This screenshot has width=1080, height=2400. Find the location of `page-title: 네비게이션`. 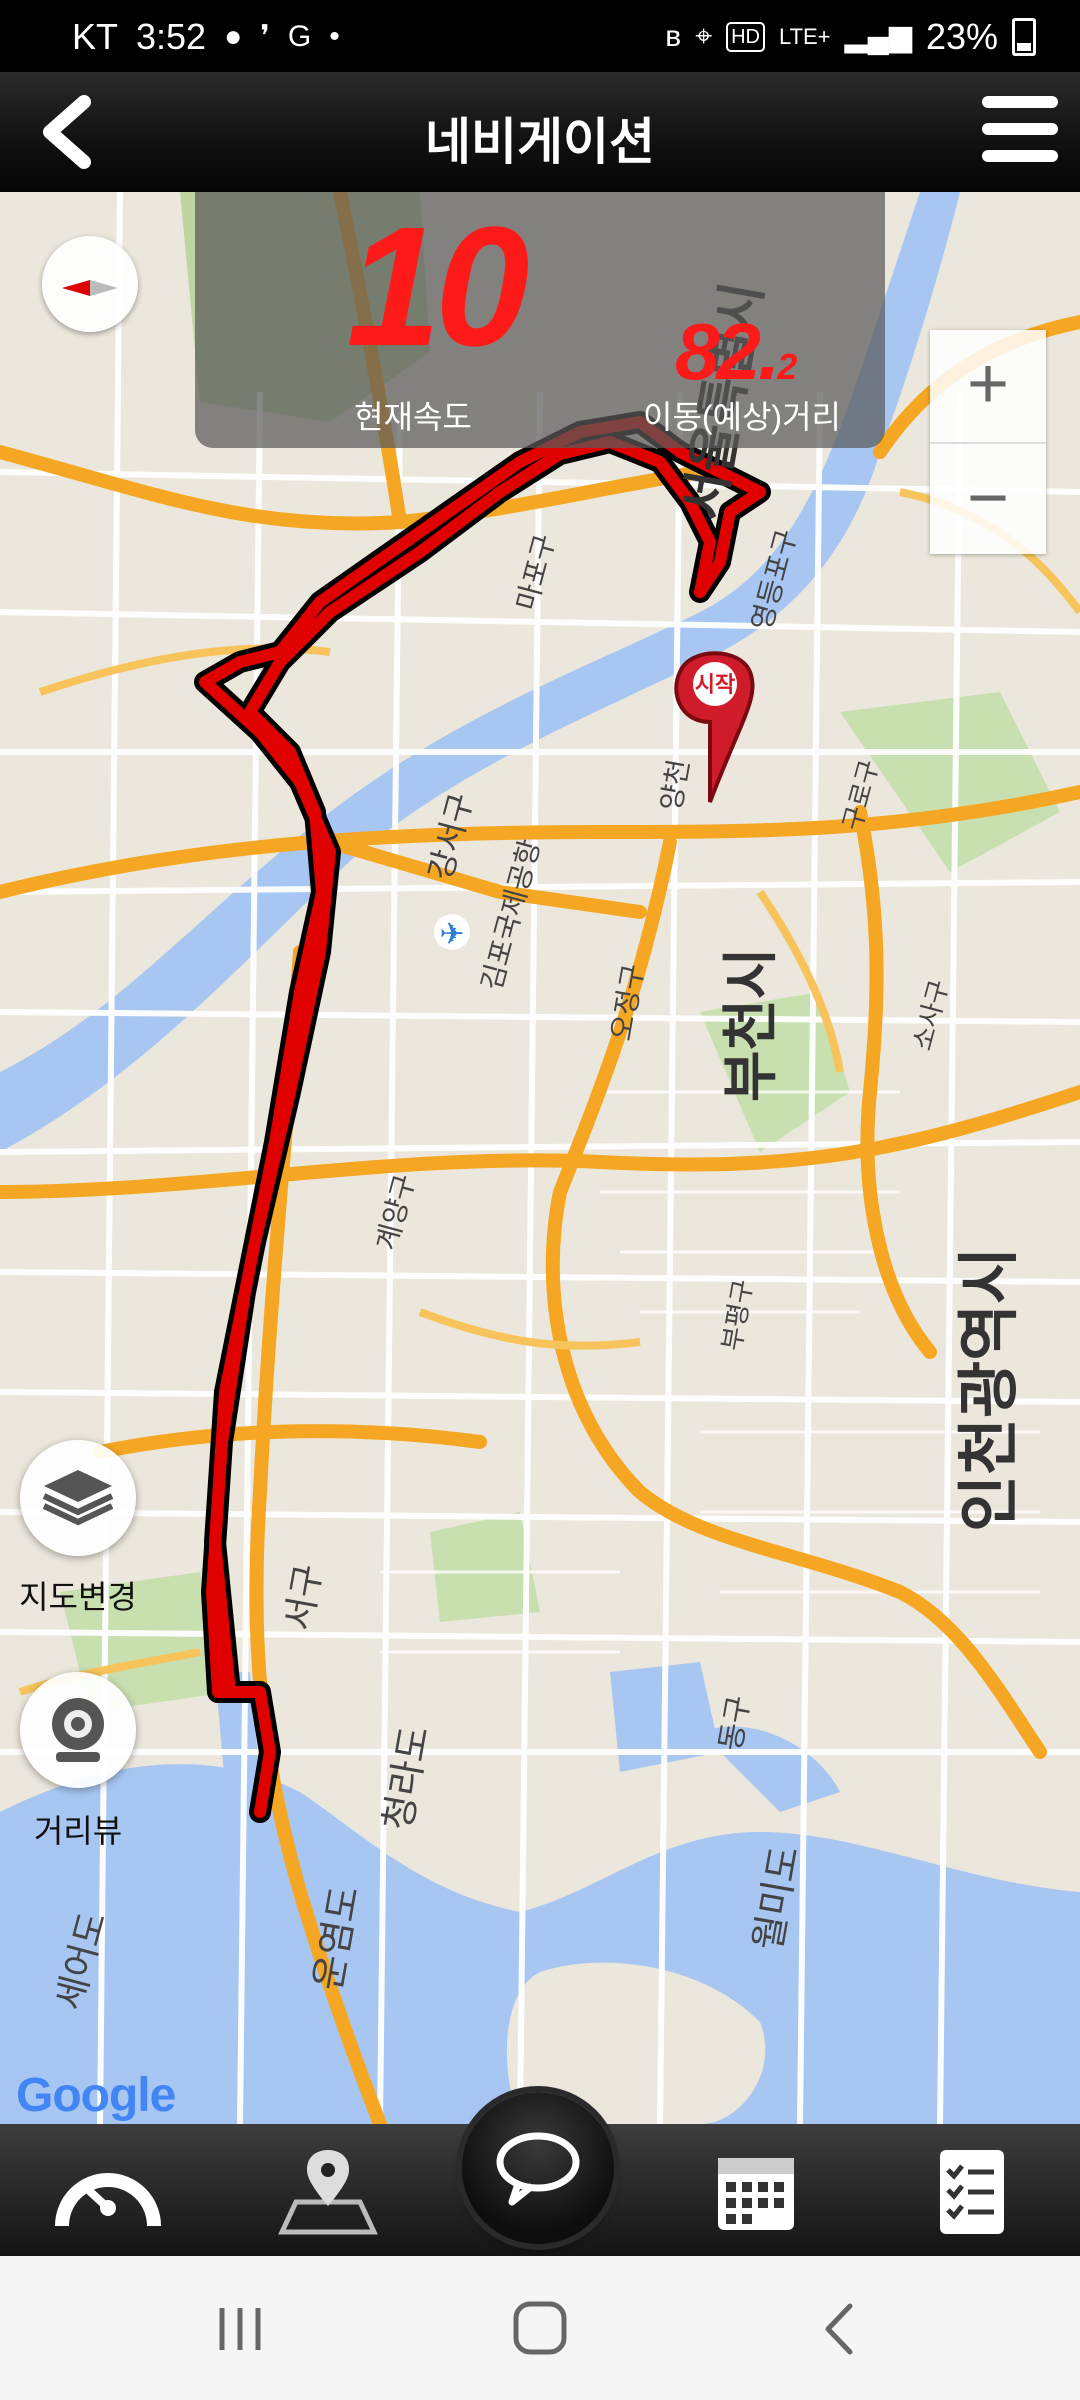

page-title: 네비게이션 is located at coordinates (540, 142).